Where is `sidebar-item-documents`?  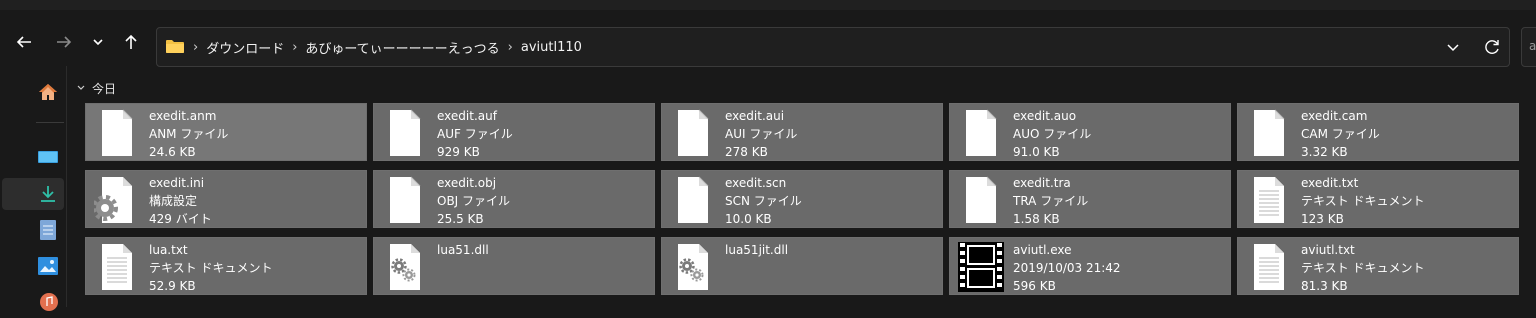
sidebar-item-documents is located at coordinates (33, 230).